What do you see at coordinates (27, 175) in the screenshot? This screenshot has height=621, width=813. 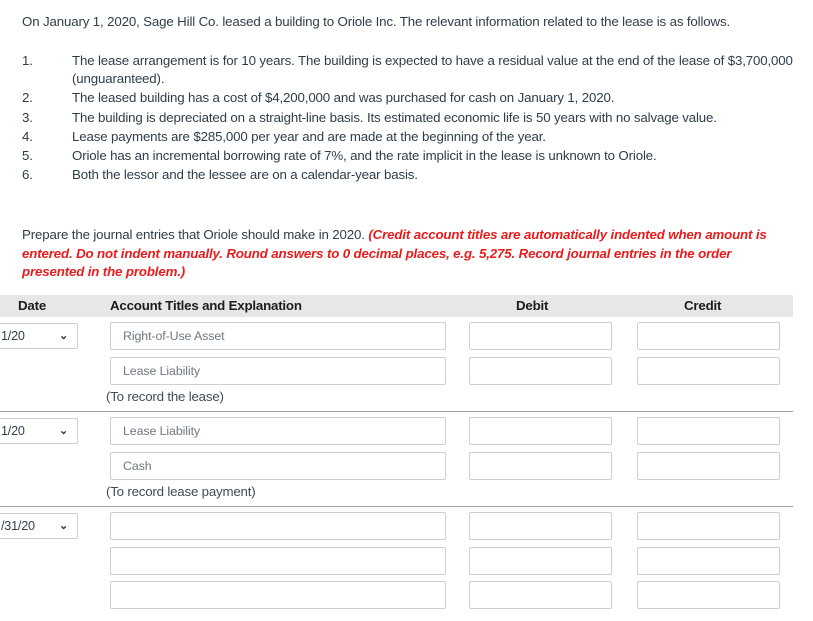 I see `list-item-number: 6.` at bounding box center [27, 175].